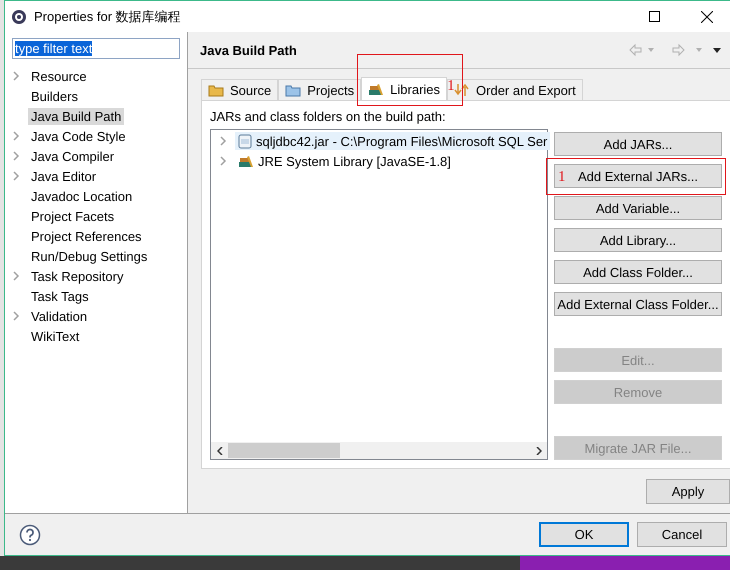 Image resolution: width=730 pixels, height=570 pixels. What do you see at coordinates (404, 88) in the screenshot?
I see `tab: Libraries` at bounding box center [404, 88].